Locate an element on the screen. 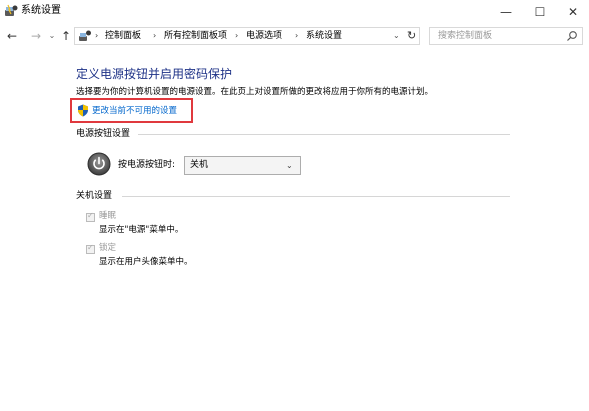  address-dropdown-icon: ⌄ is located at coordinates (396, 36).